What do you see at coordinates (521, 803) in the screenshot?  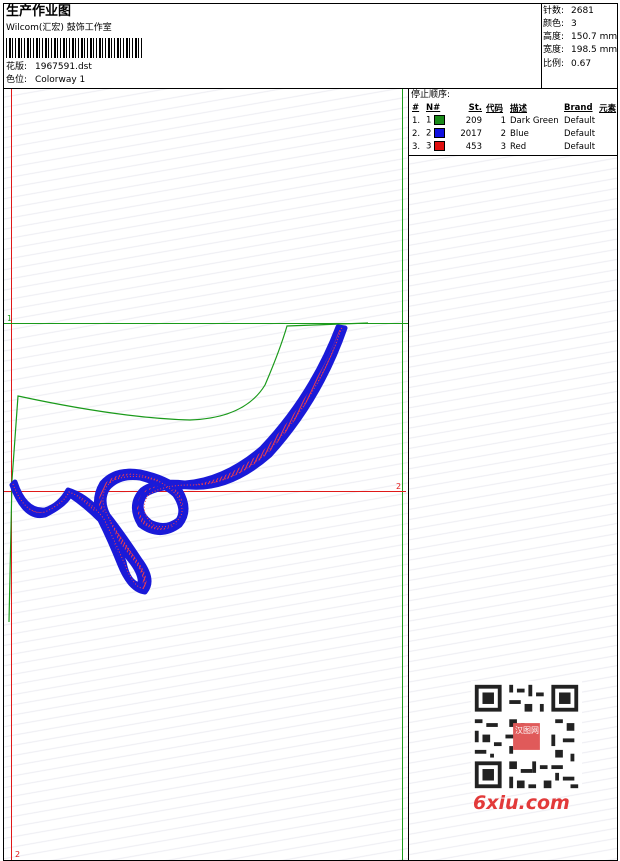 I see `watermark-logo: 6xiu.com` at bounding box center [521, 803].